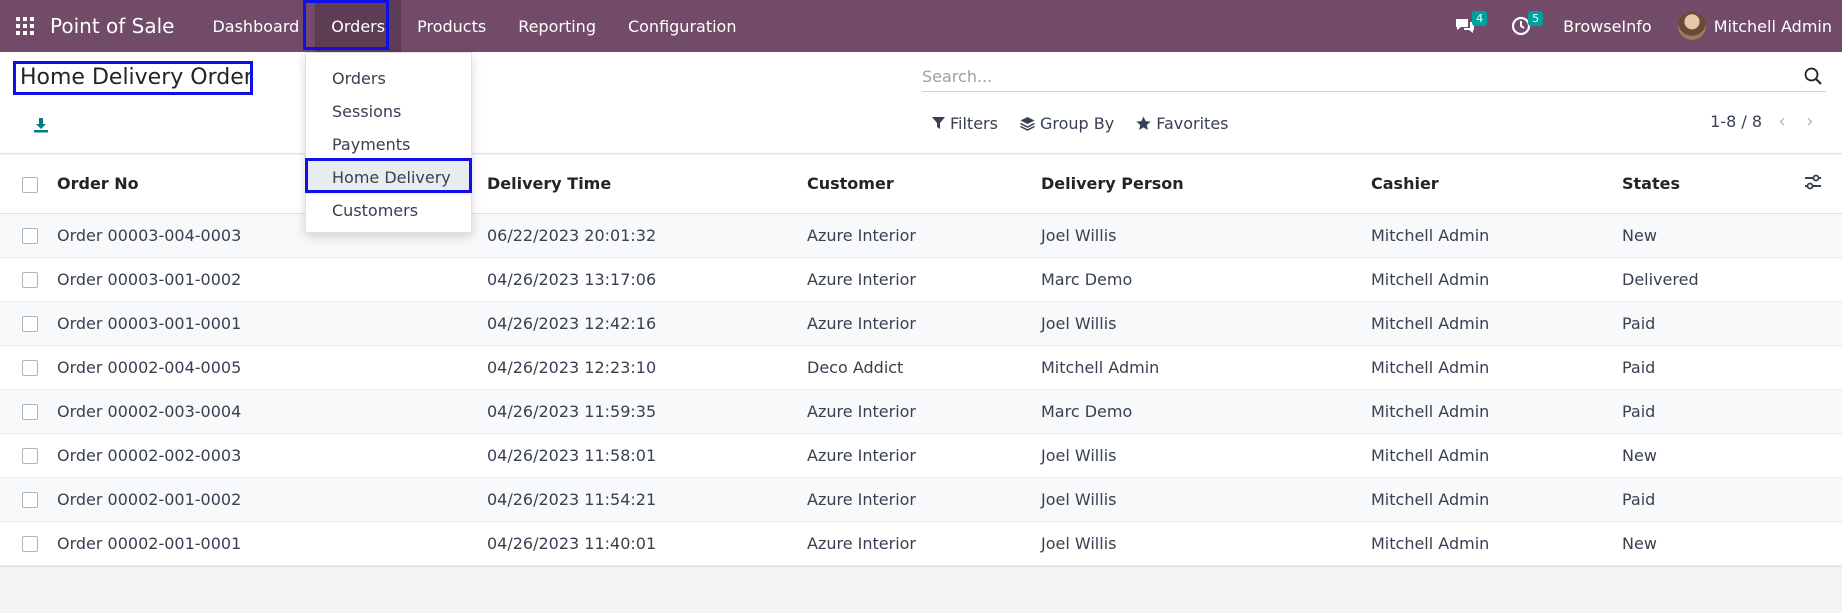 This screenshot has width=1842, height=613. What do you see at coordinates (572, 499) in the screenshot?
I see `cell-delivery-time: 04/26/2023 11:54:21` at bounding box center [572, 499].